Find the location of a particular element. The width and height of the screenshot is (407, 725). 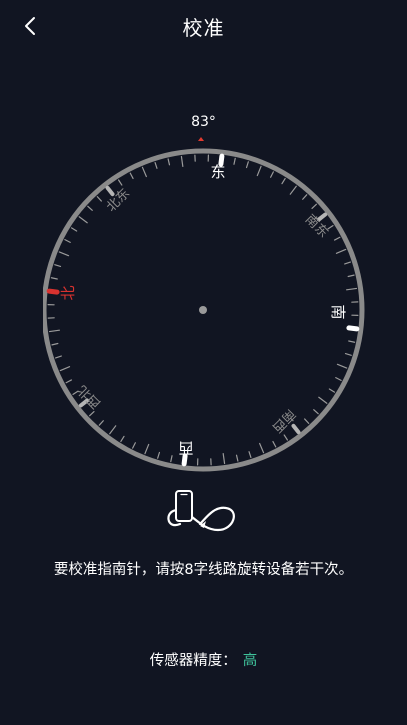

label-east: 东 is located at coordinates (217, 172).